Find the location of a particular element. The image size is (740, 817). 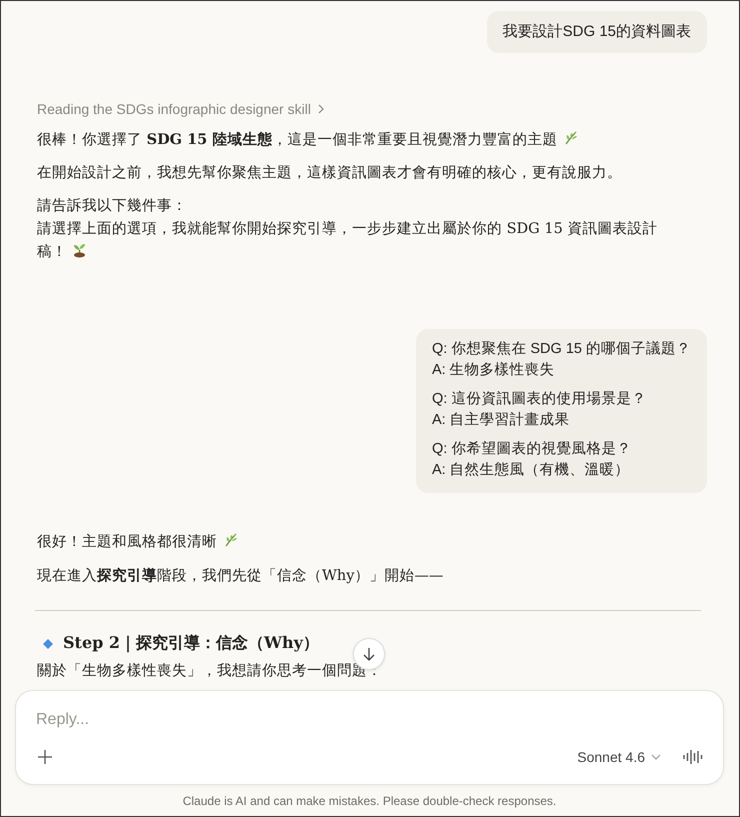

question-text: Q: 這份資訊圖表的使用場景是？ is located at coordinates (540, 399).